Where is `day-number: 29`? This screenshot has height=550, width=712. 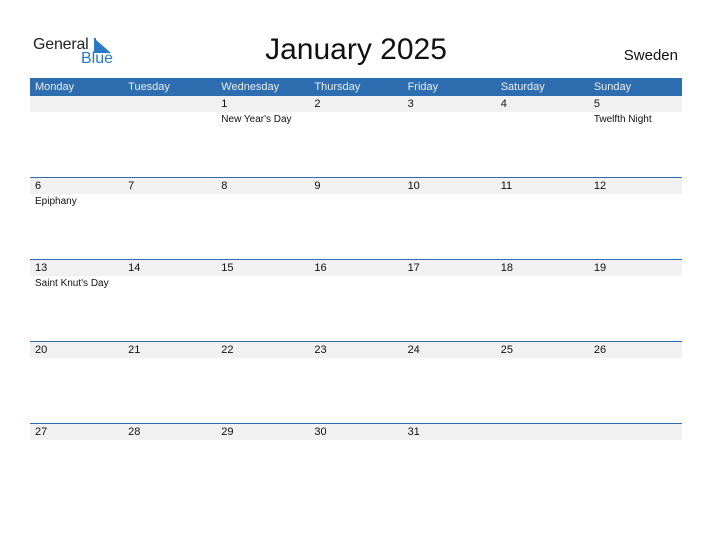
day-number: 29 is located at coordinates (227, 432).